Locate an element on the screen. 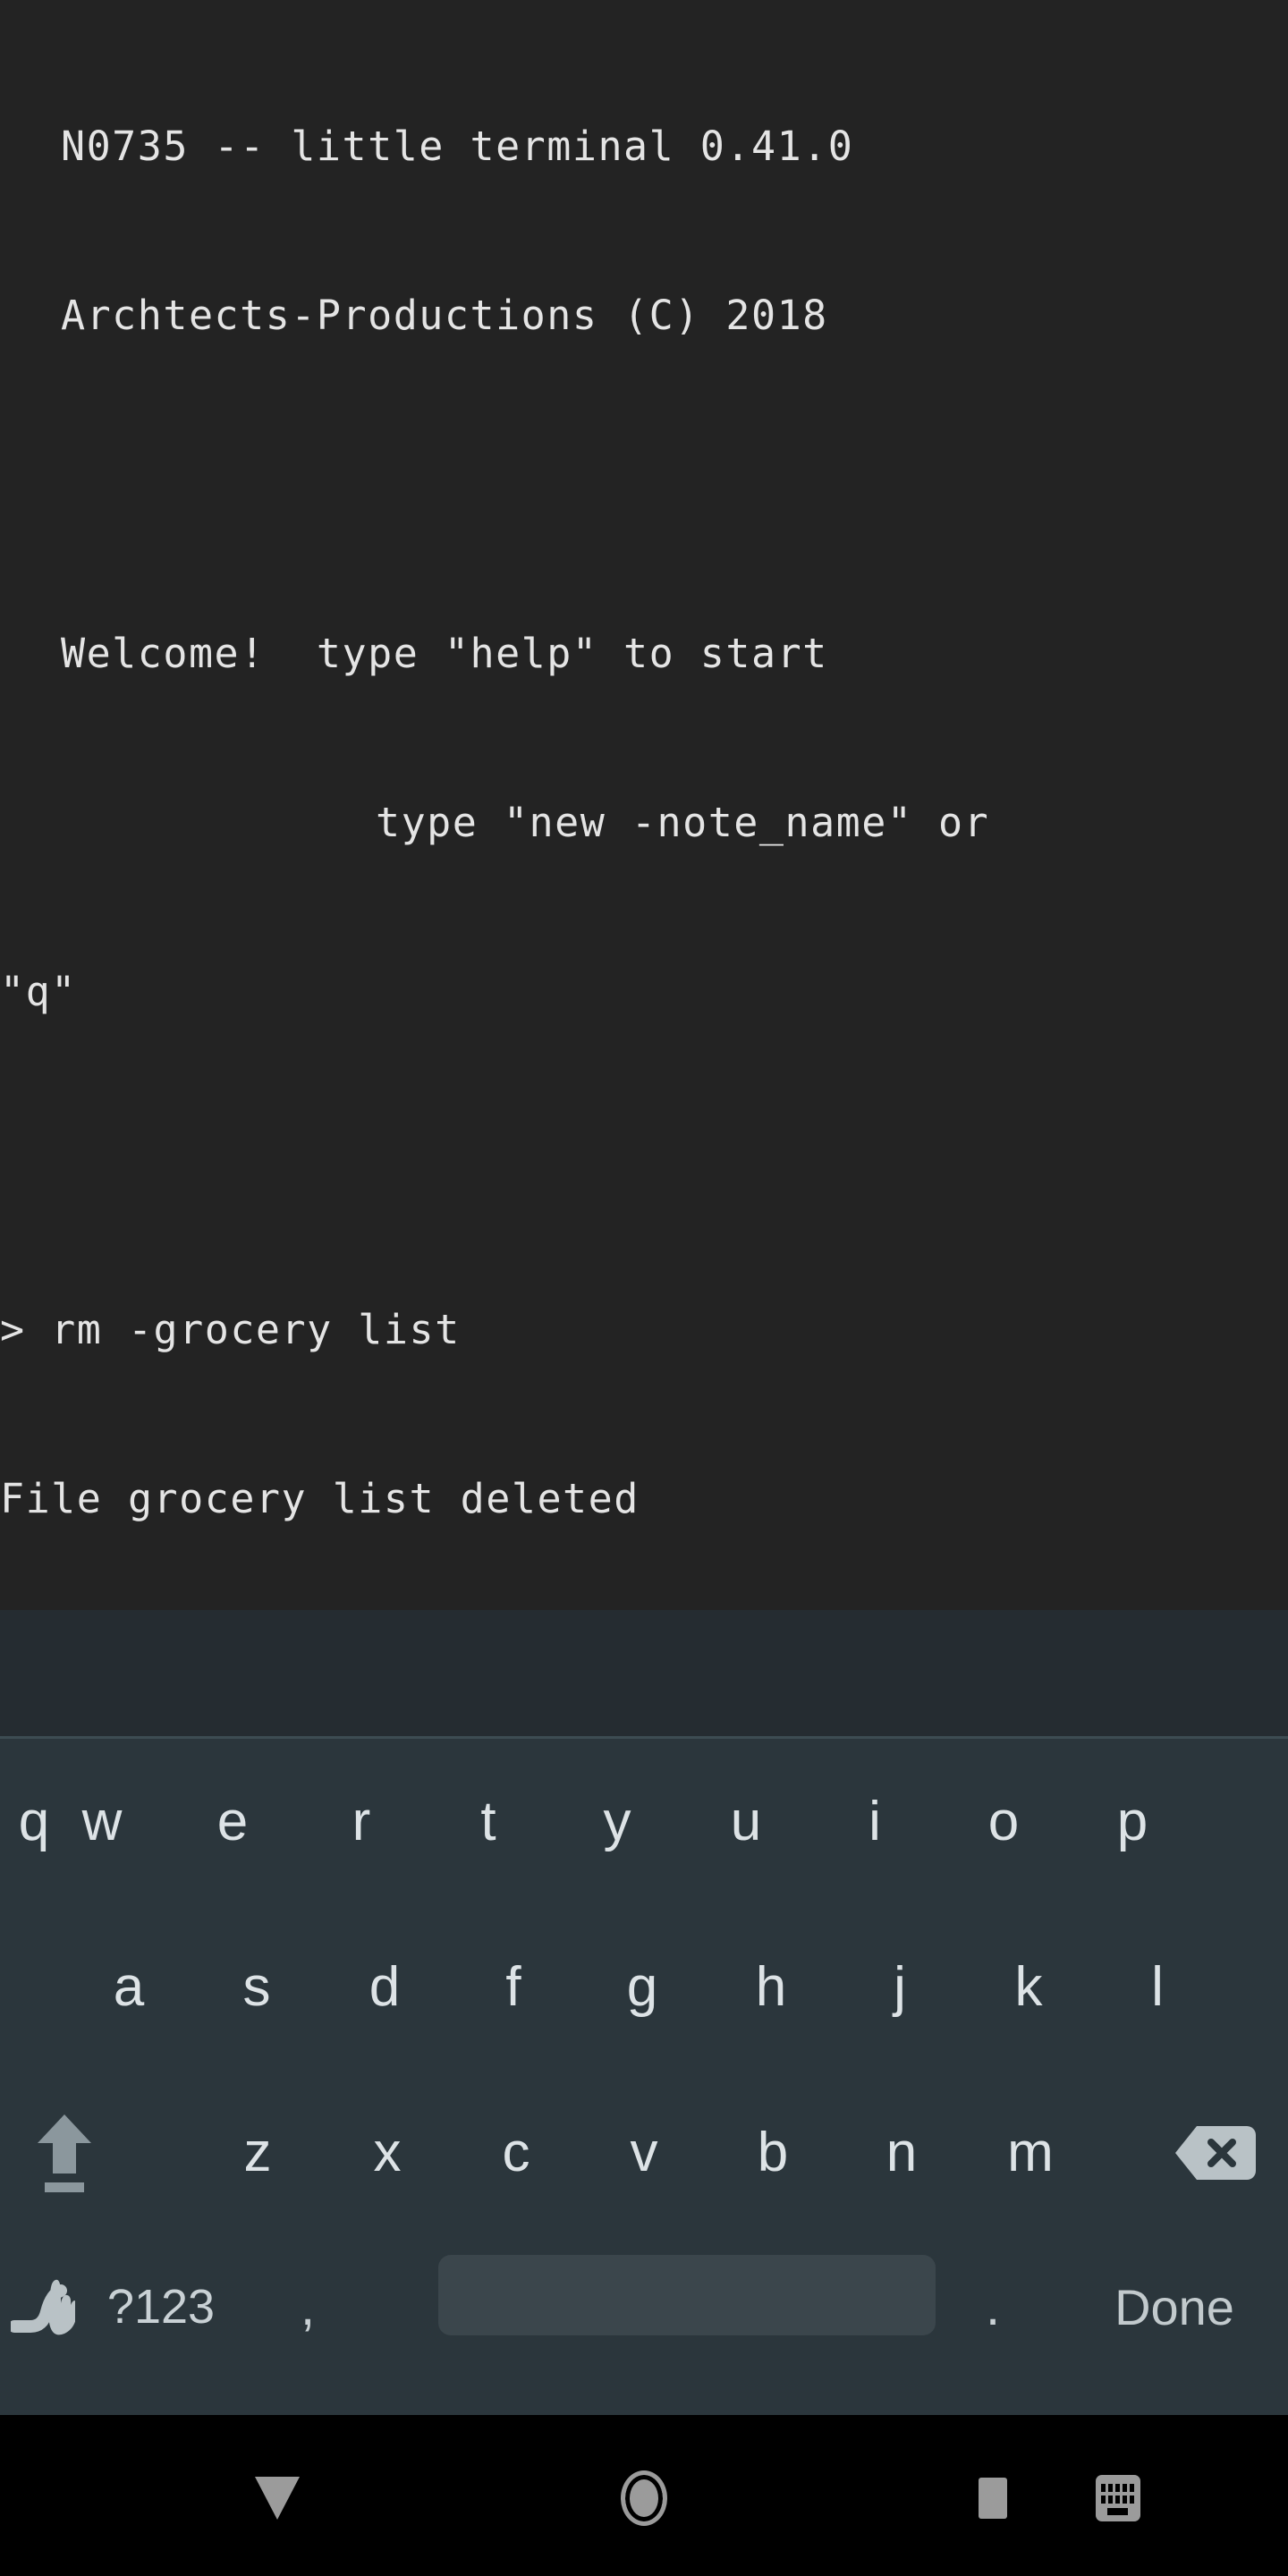  nav-keyboard-switch-button is located at coordinates (1118, 2498).